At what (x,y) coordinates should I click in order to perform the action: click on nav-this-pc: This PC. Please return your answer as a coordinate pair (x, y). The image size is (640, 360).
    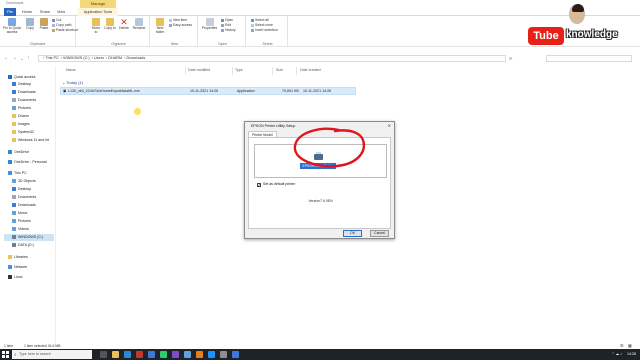
    Looking at the image, I should click on (17, 173).